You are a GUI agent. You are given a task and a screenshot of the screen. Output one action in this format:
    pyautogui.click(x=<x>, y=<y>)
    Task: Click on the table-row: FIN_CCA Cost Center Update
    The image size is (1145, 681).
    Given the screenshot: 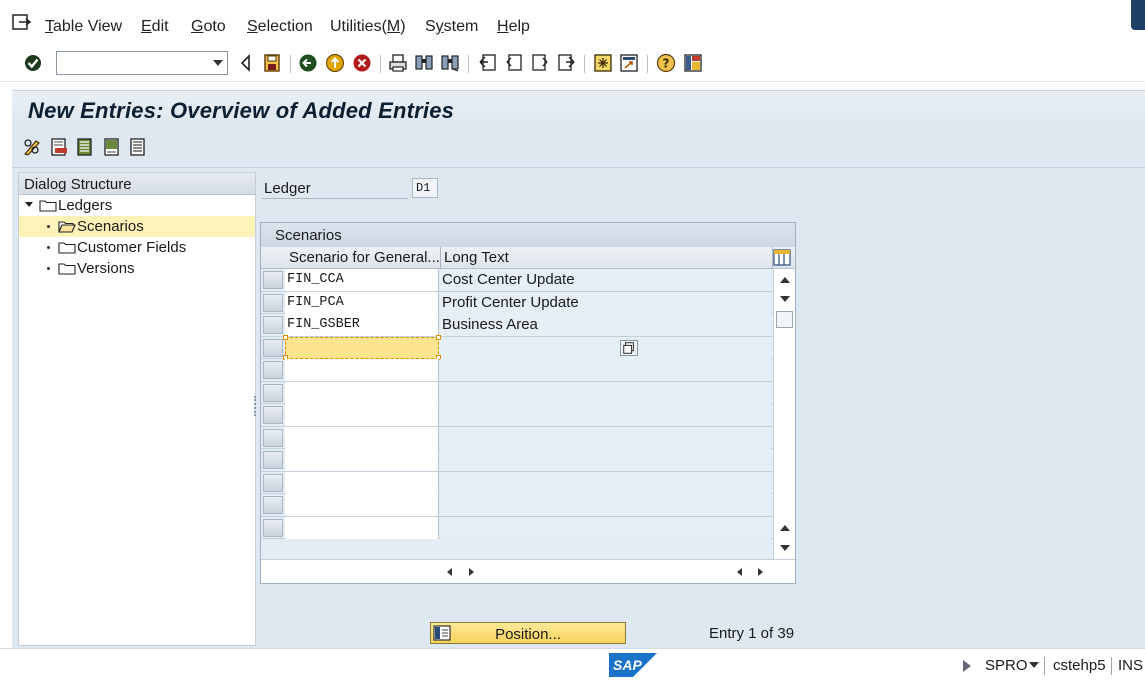 What is the action you would take?
    pyautogui.click(x=517, y=280)
    